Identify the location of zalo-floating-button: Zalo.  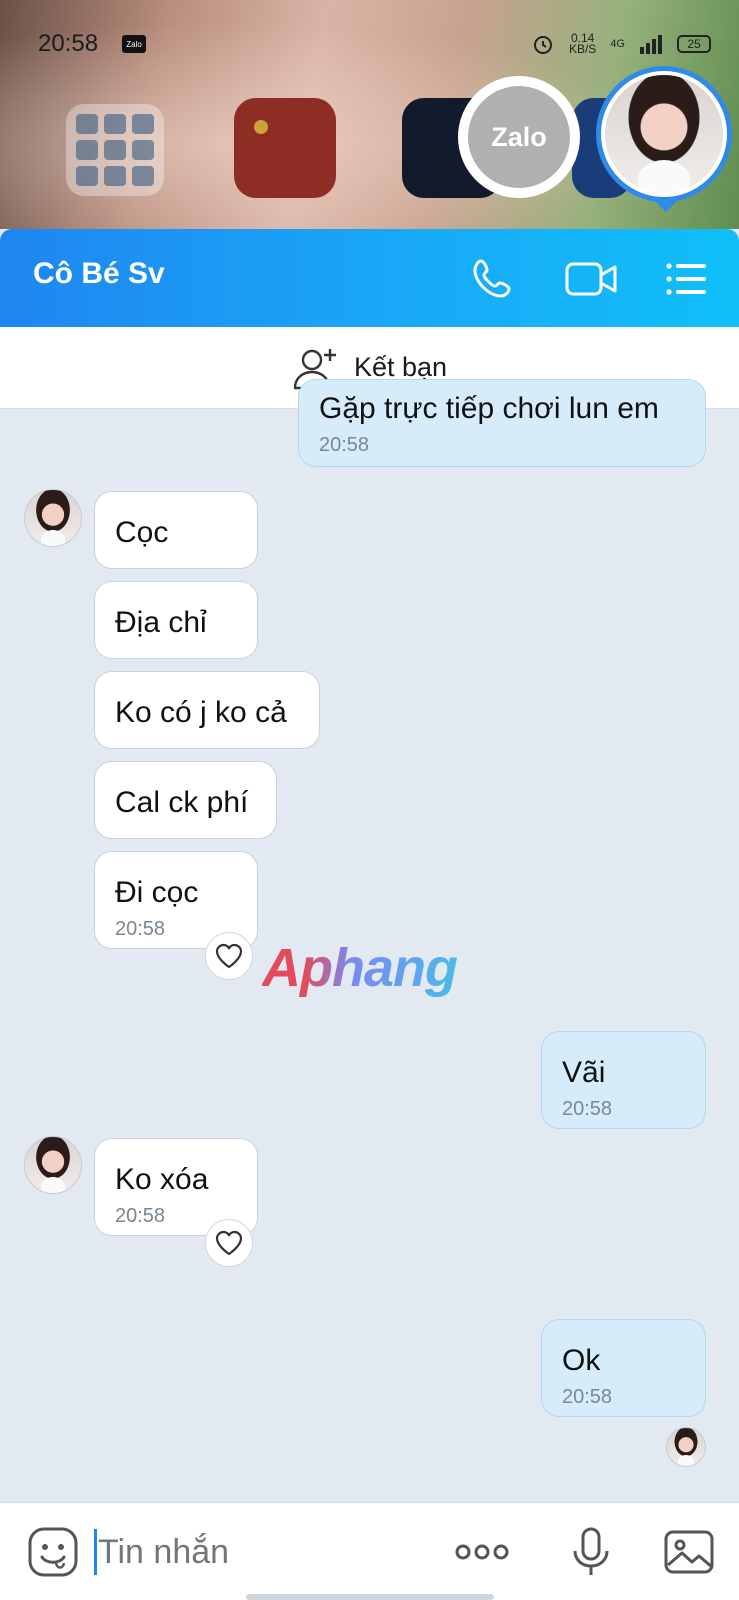
(519, 137).